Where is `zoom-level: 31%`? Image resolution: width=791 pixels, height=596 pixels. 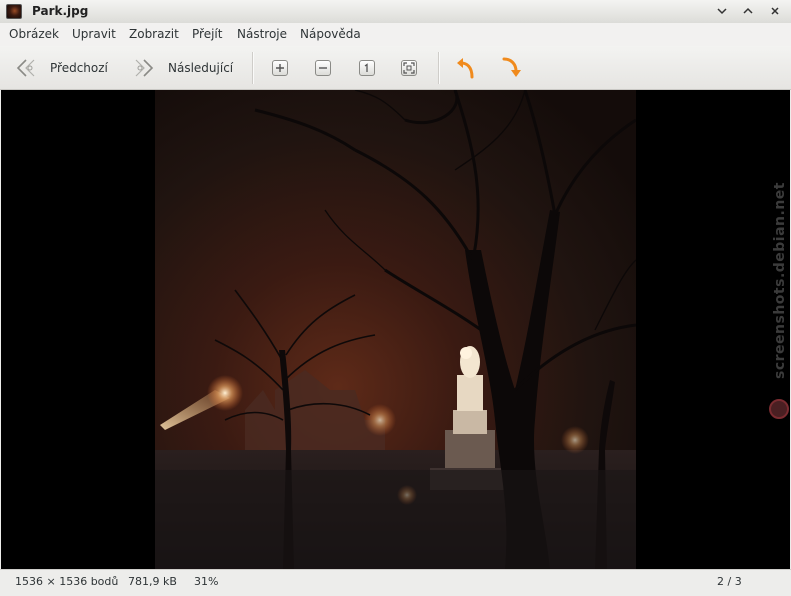
zoom-level: 31% is located at coordinates (206, 581).